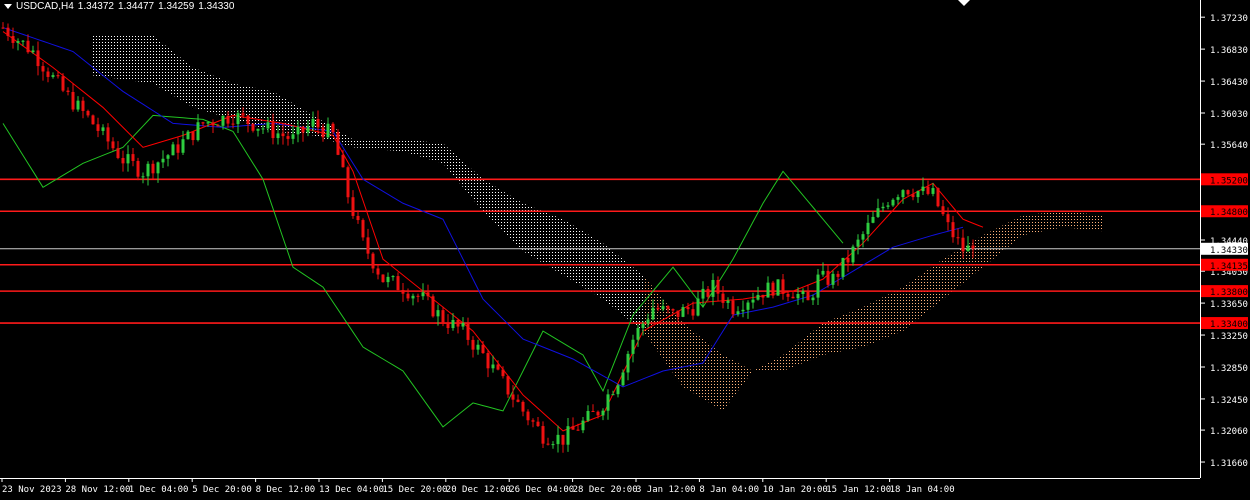  I want to click on time-tick-label: 18 Jan 04:00, so click(922, 490).